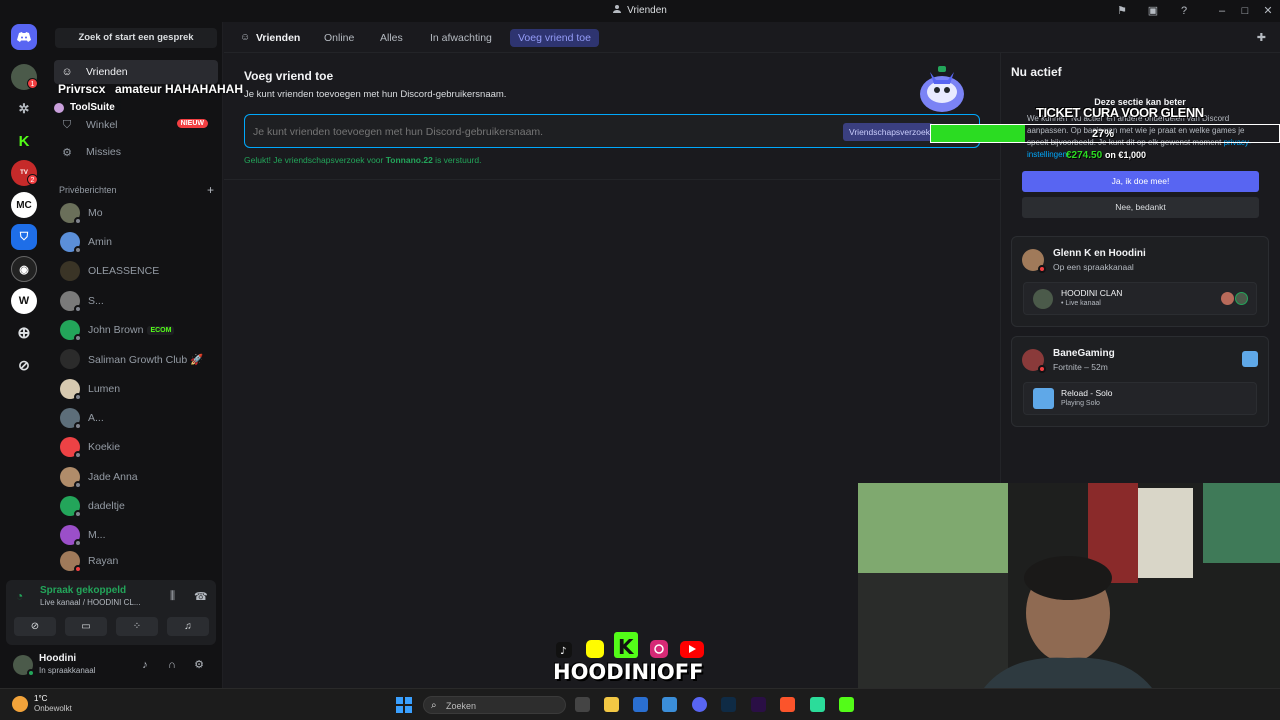  I want to click on server-shop-icon: ⛉, so click(24, 237).